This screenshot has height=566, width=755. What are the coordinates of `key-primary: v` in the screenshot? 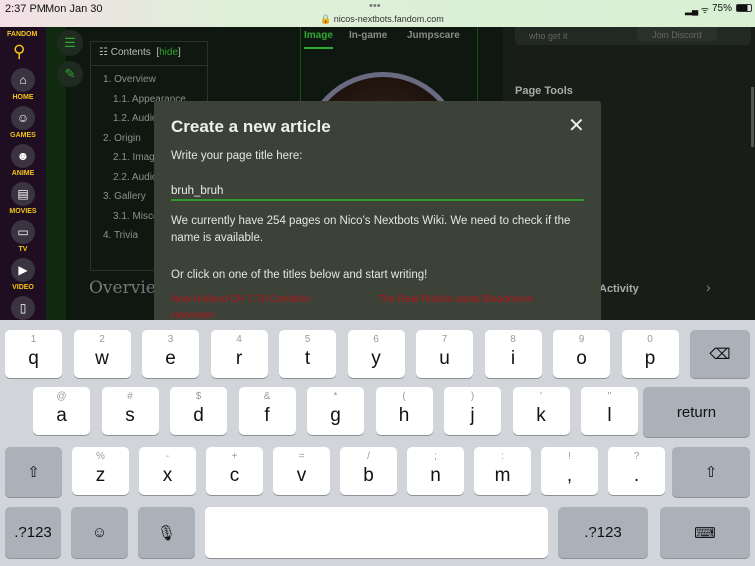 It's located at (301, 475).